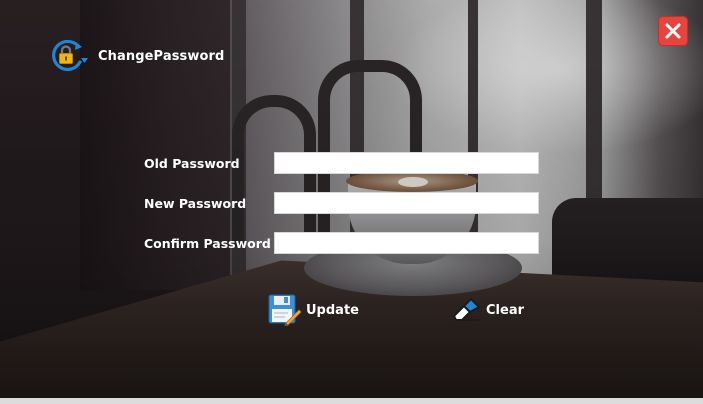  What do you see at coordinates (406, 163) in the screenshot?
I see `old-password-input` at bounding box center [406, 163].